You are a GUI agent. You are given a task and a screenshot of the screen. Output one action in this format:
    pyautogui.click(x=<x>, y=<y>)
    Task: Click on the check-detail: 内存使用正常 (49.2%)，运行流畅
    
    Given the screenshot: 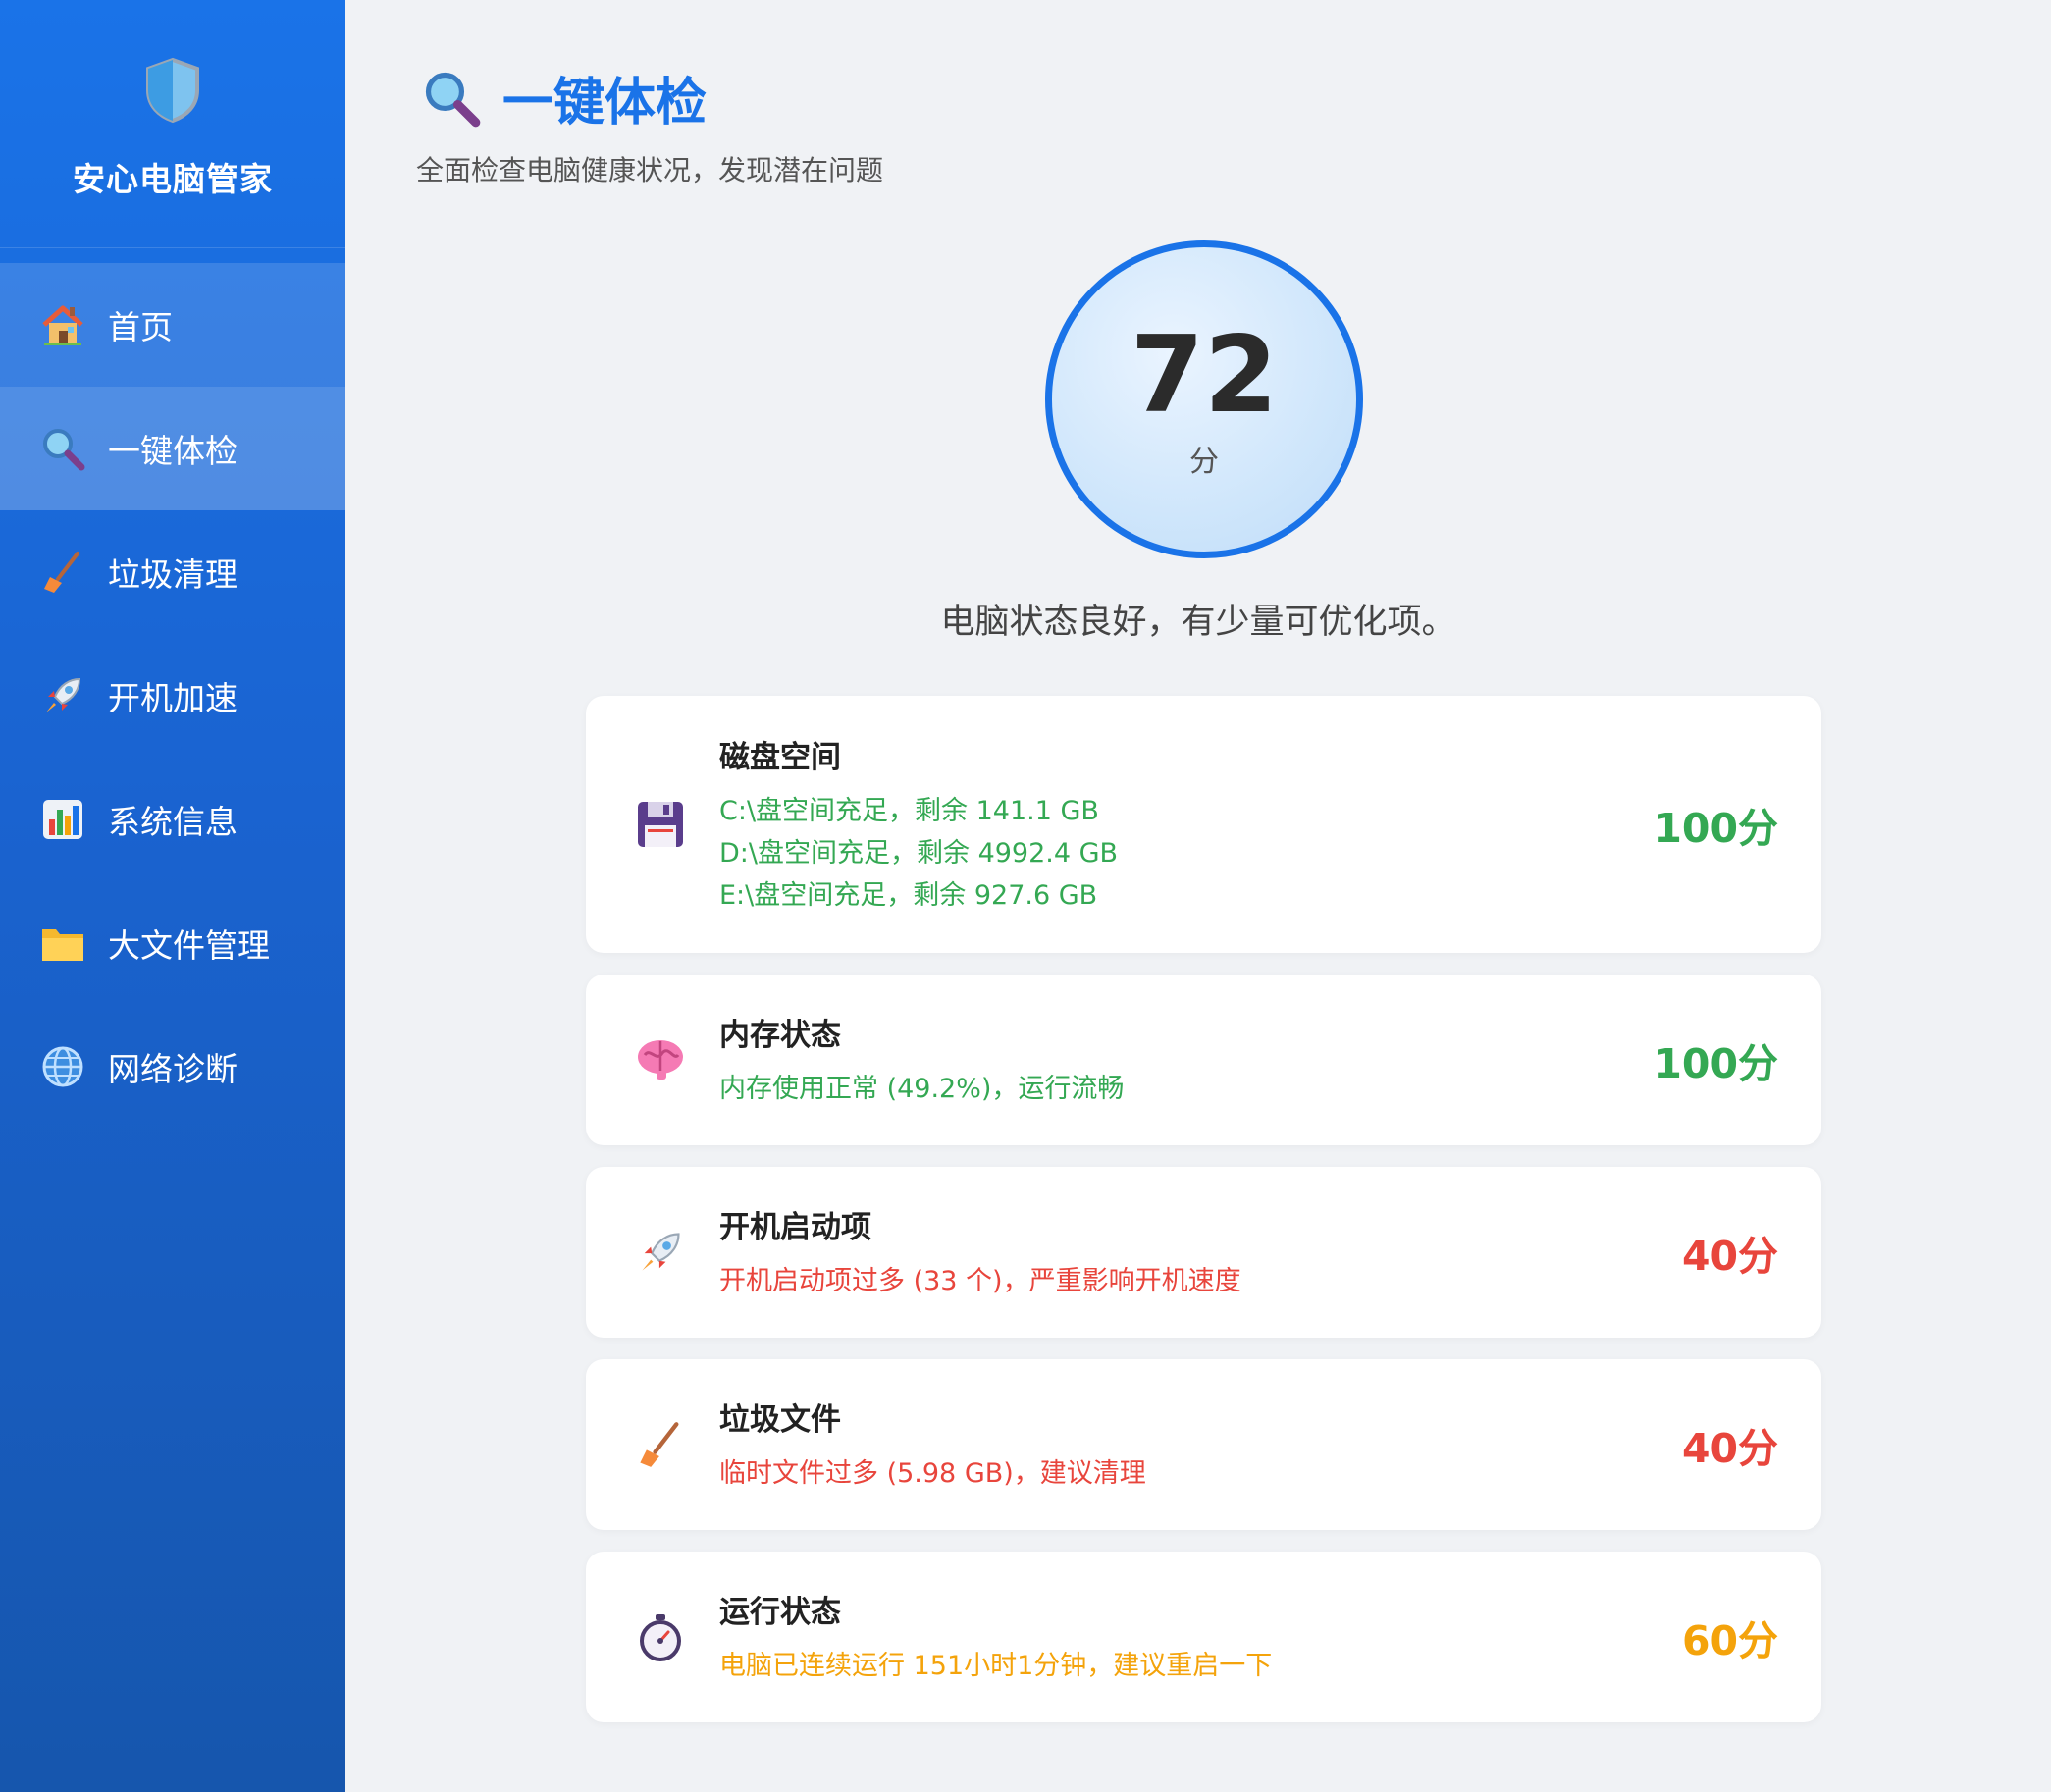 What is the action you would take?
    pyautogui.click(x=922, y=1089)
    